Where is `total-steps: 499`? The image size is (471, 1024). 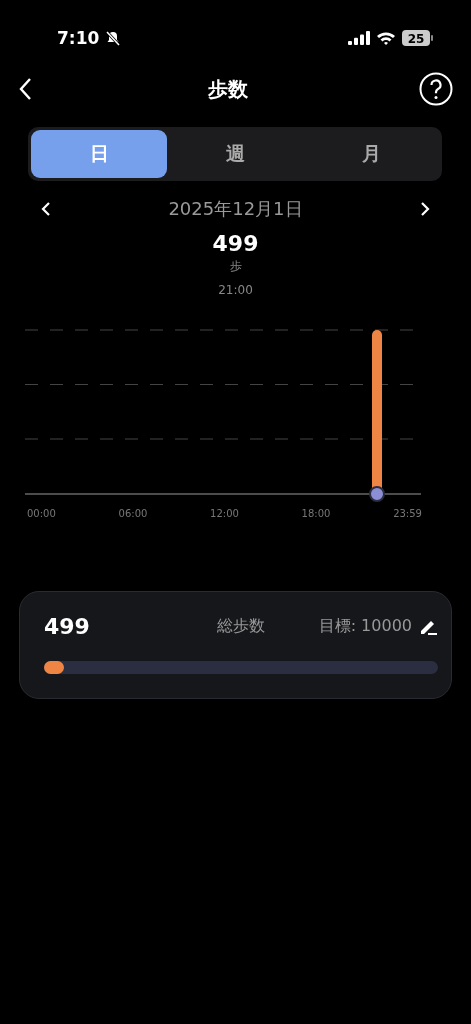
total-steps: 499 is located at coordinates (104, 626).